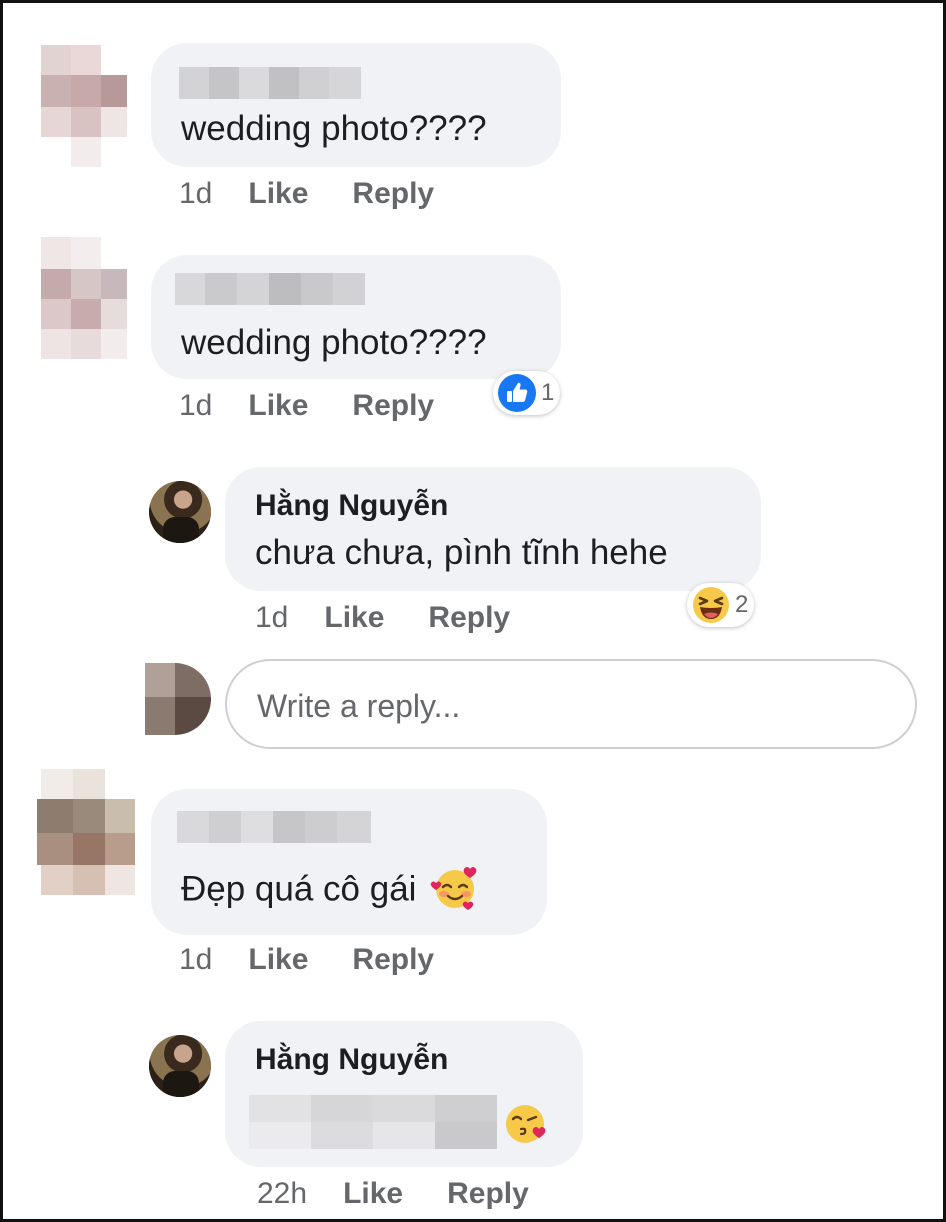  Describe the element at coordinates (330, 890) in the screenshot. I see `comment-text: Đẹp quá cô gái` at that location.